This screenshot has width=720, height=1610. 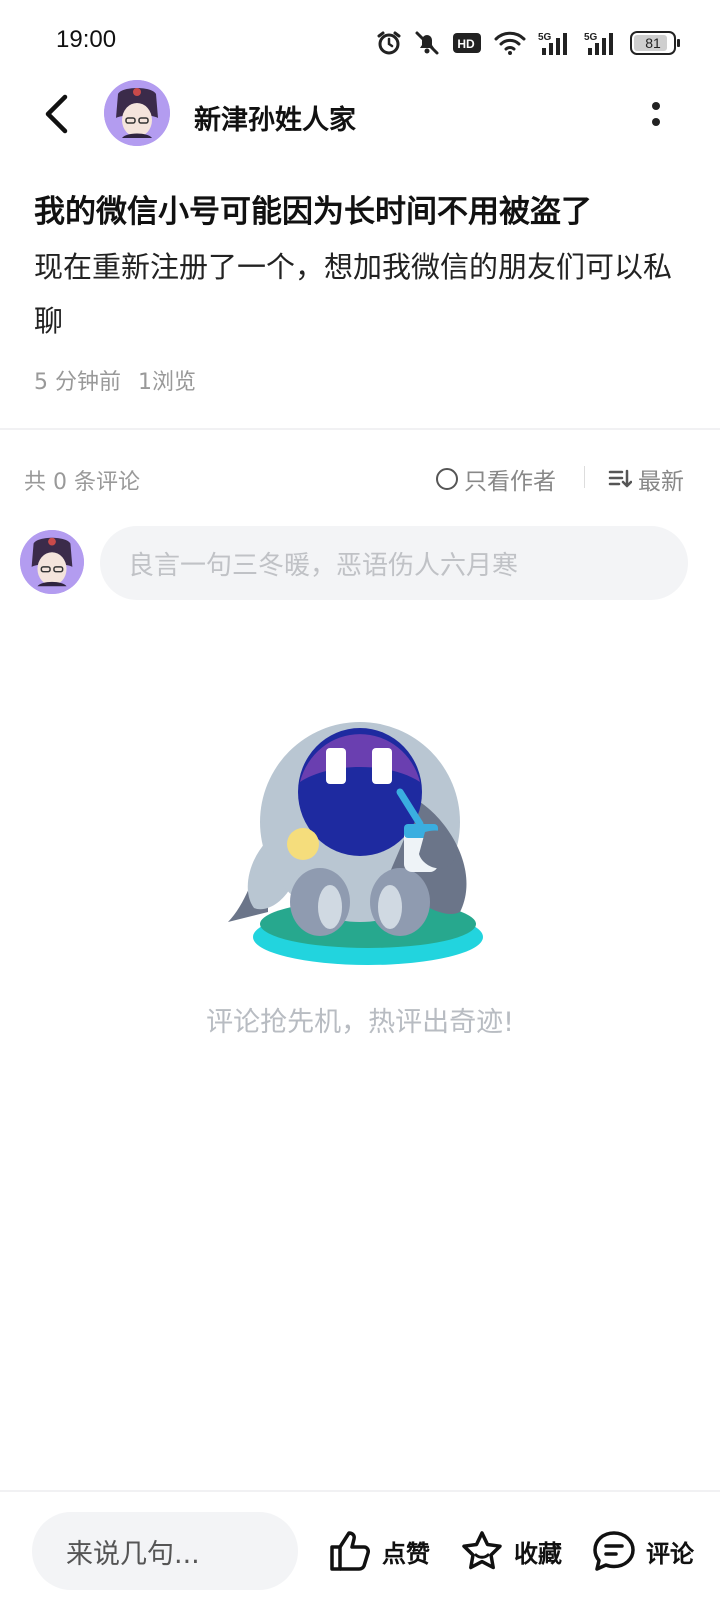 I want to click on robot-illustration, so click(x=355, y=843).